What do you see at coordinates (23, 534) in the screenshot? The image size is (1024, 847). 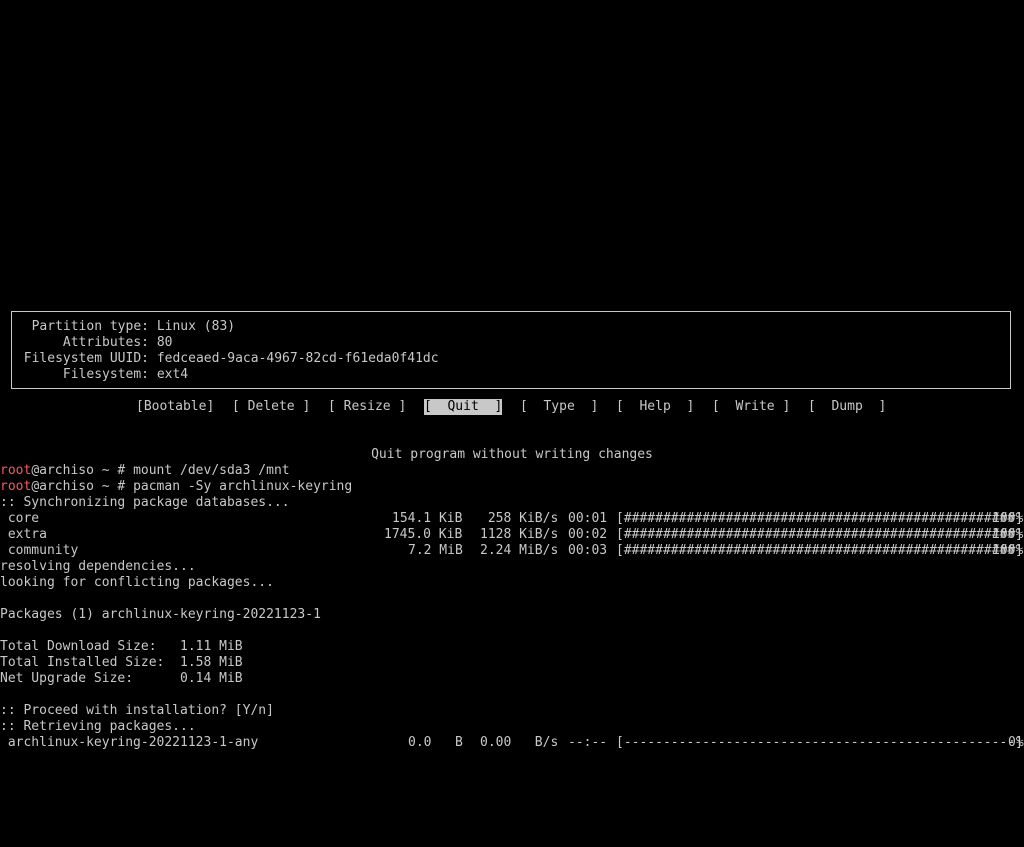 I see `repo-name: extra` at bounding box center [23, 534].